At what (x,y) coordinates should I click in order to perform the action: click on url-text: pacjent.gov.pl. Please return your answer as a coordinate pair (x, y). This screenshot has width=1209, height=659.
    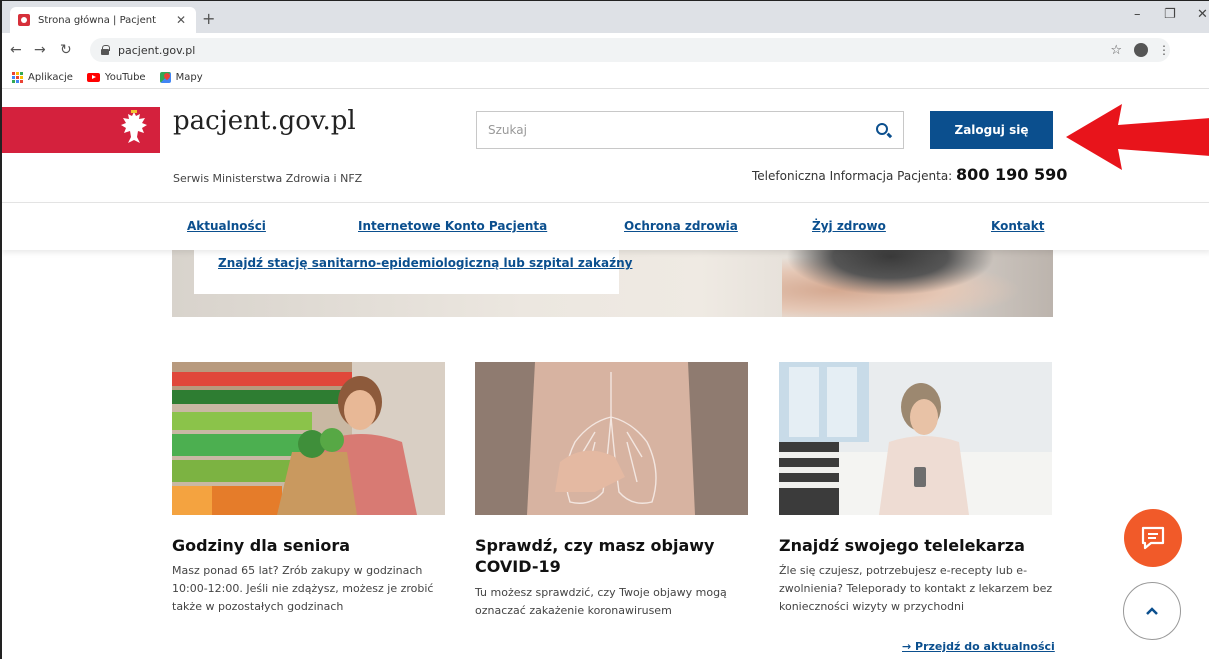
    Looking at the image, I should click on (157, 50).